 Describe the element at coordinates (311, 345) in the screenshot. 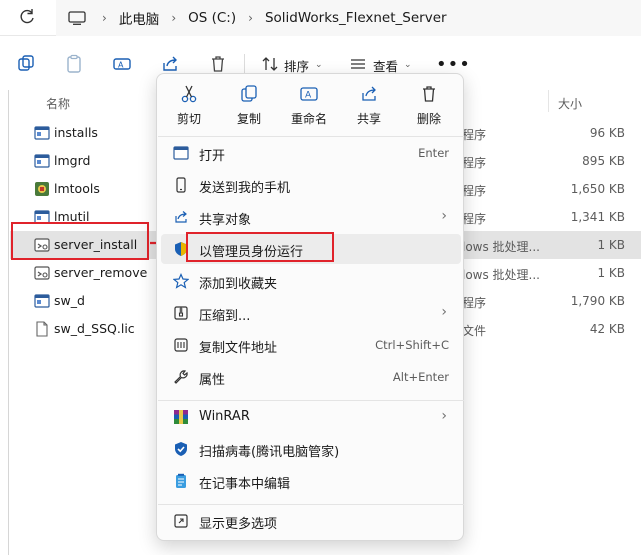

I see `menu-item-copy-path: 复制文件地址 Ctrl+Shift+C` at that location.